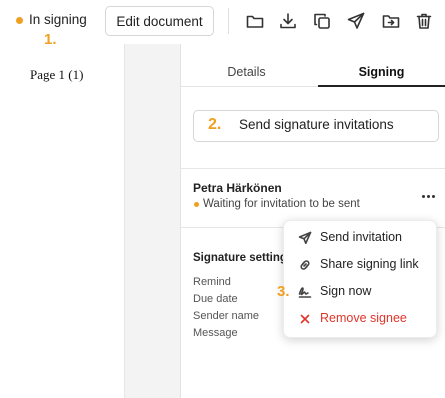  I want to click on trash-icon, so click(424, 21).